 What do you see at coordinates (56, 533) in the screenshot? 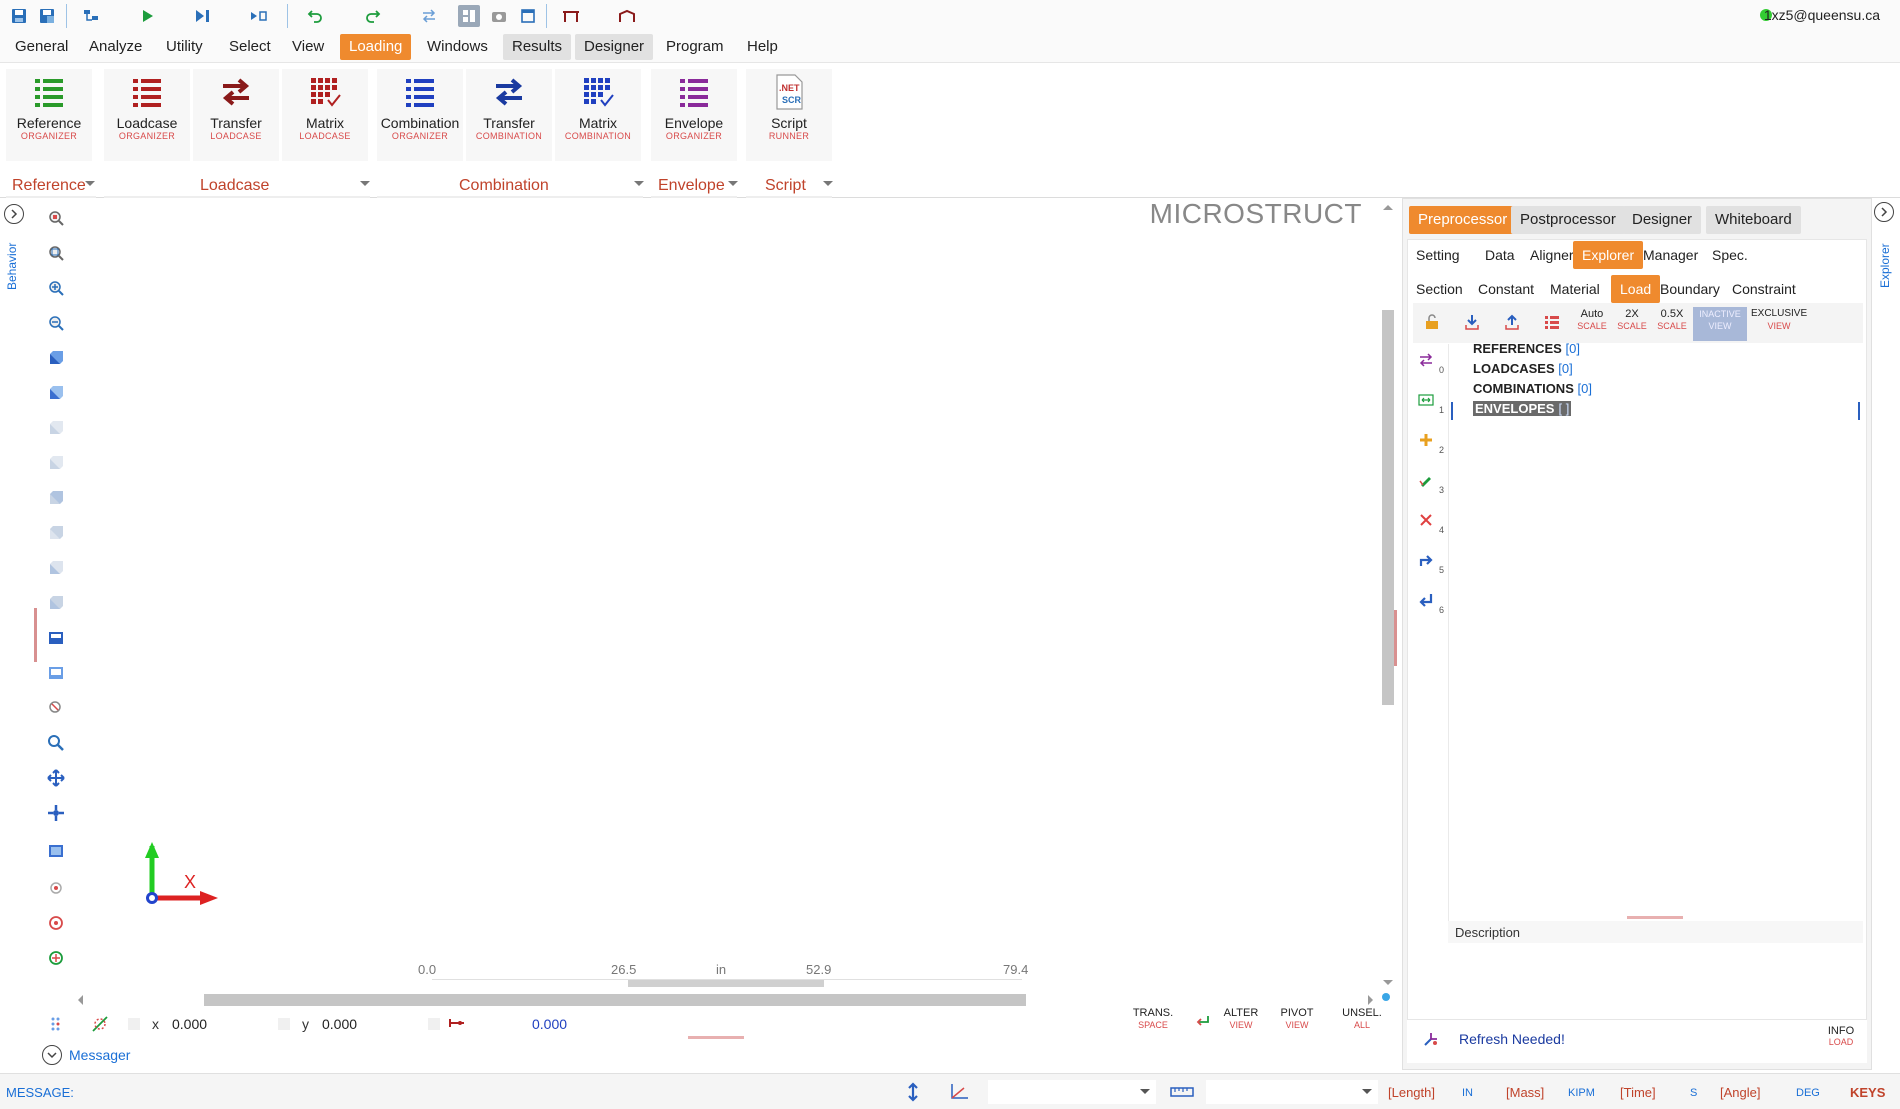
I see `view-top-icon` at bounding box center [56, 533].